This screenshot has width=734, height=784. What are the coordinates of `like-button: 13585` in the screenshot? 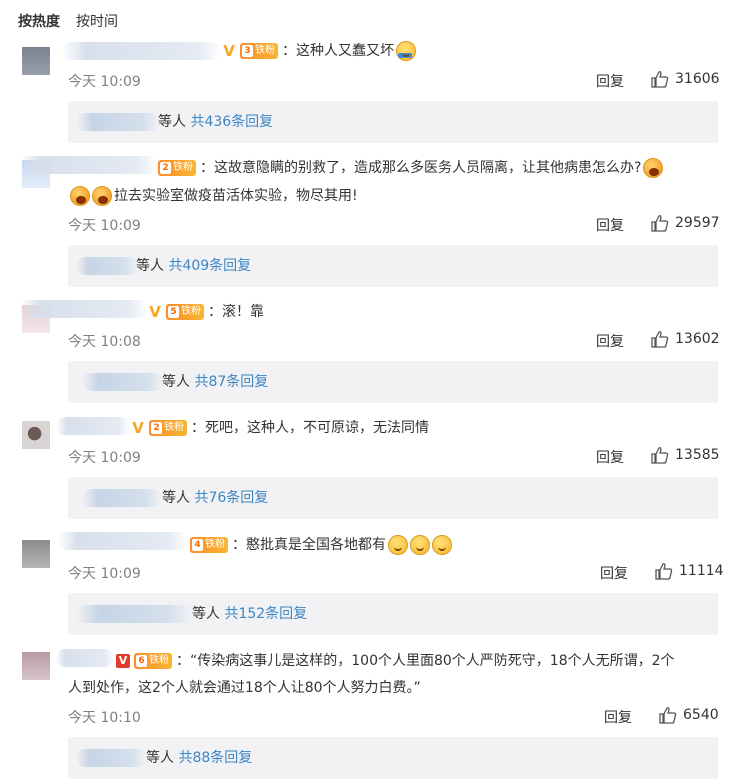 It's located at (685, 455).